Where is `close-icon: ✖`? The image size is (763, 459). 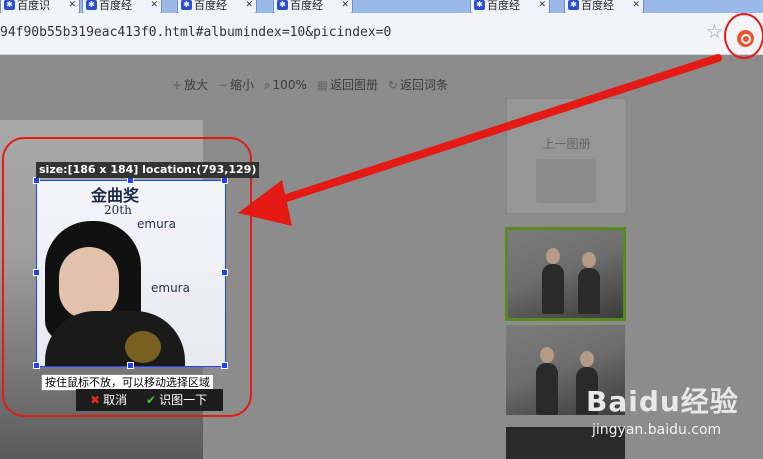 close-icon: ✖ is located at coordinates (95, 400).